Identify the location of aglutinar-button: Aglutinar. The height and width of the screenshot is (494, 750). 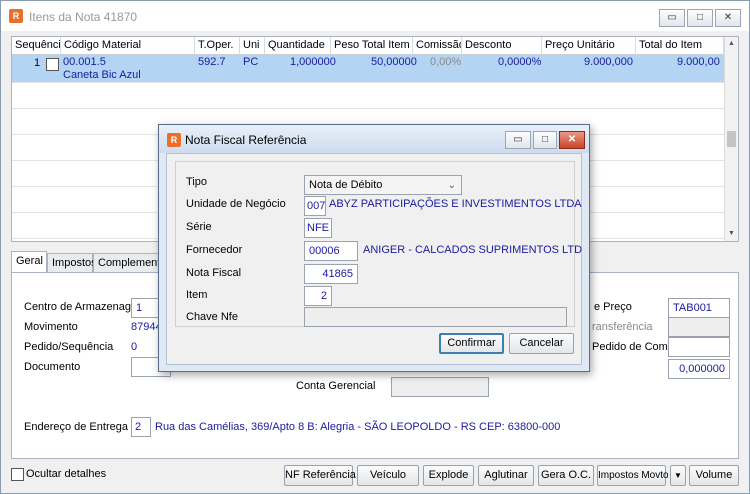
(506, 475).